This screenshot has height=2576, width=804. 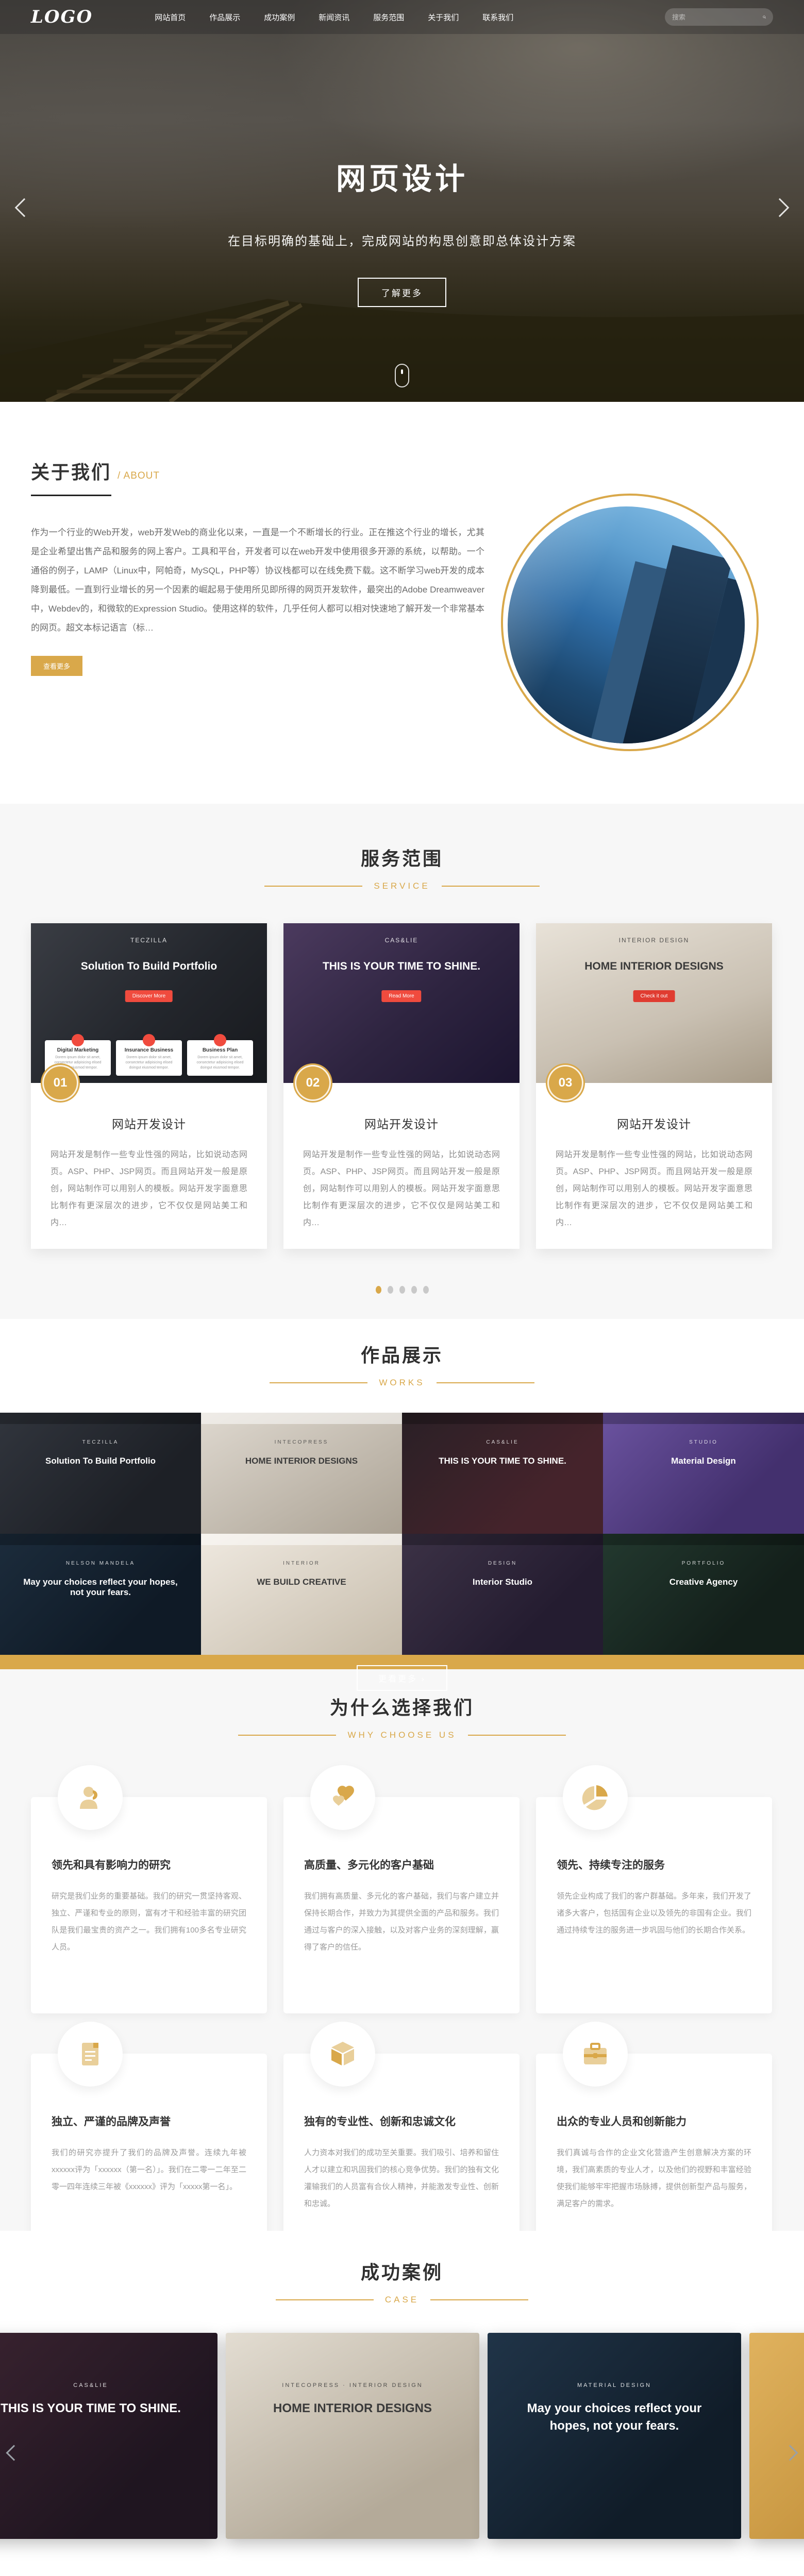 What do you see at coordinates (402, 376) in the screenshot?
I see `scroll-mouse-icon` at bounding box center [402, 376].